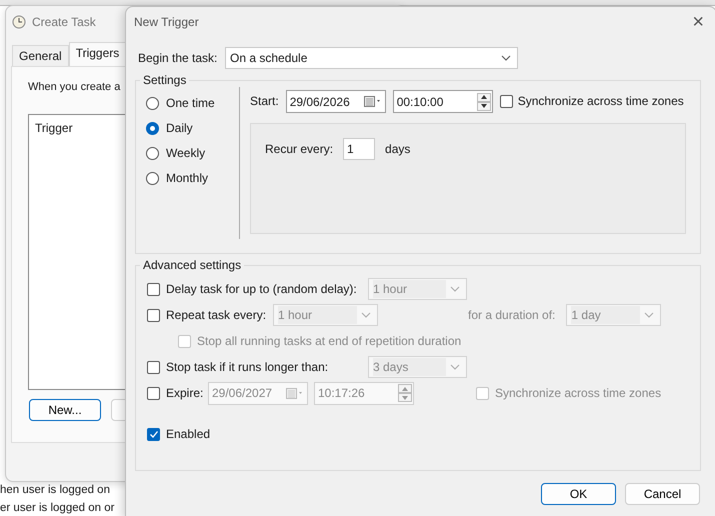 This screenshot has width=715, height=516. Describe the element at coordinates (179, 128) in the screenshot. I see `radio-label: Daily` at that location.